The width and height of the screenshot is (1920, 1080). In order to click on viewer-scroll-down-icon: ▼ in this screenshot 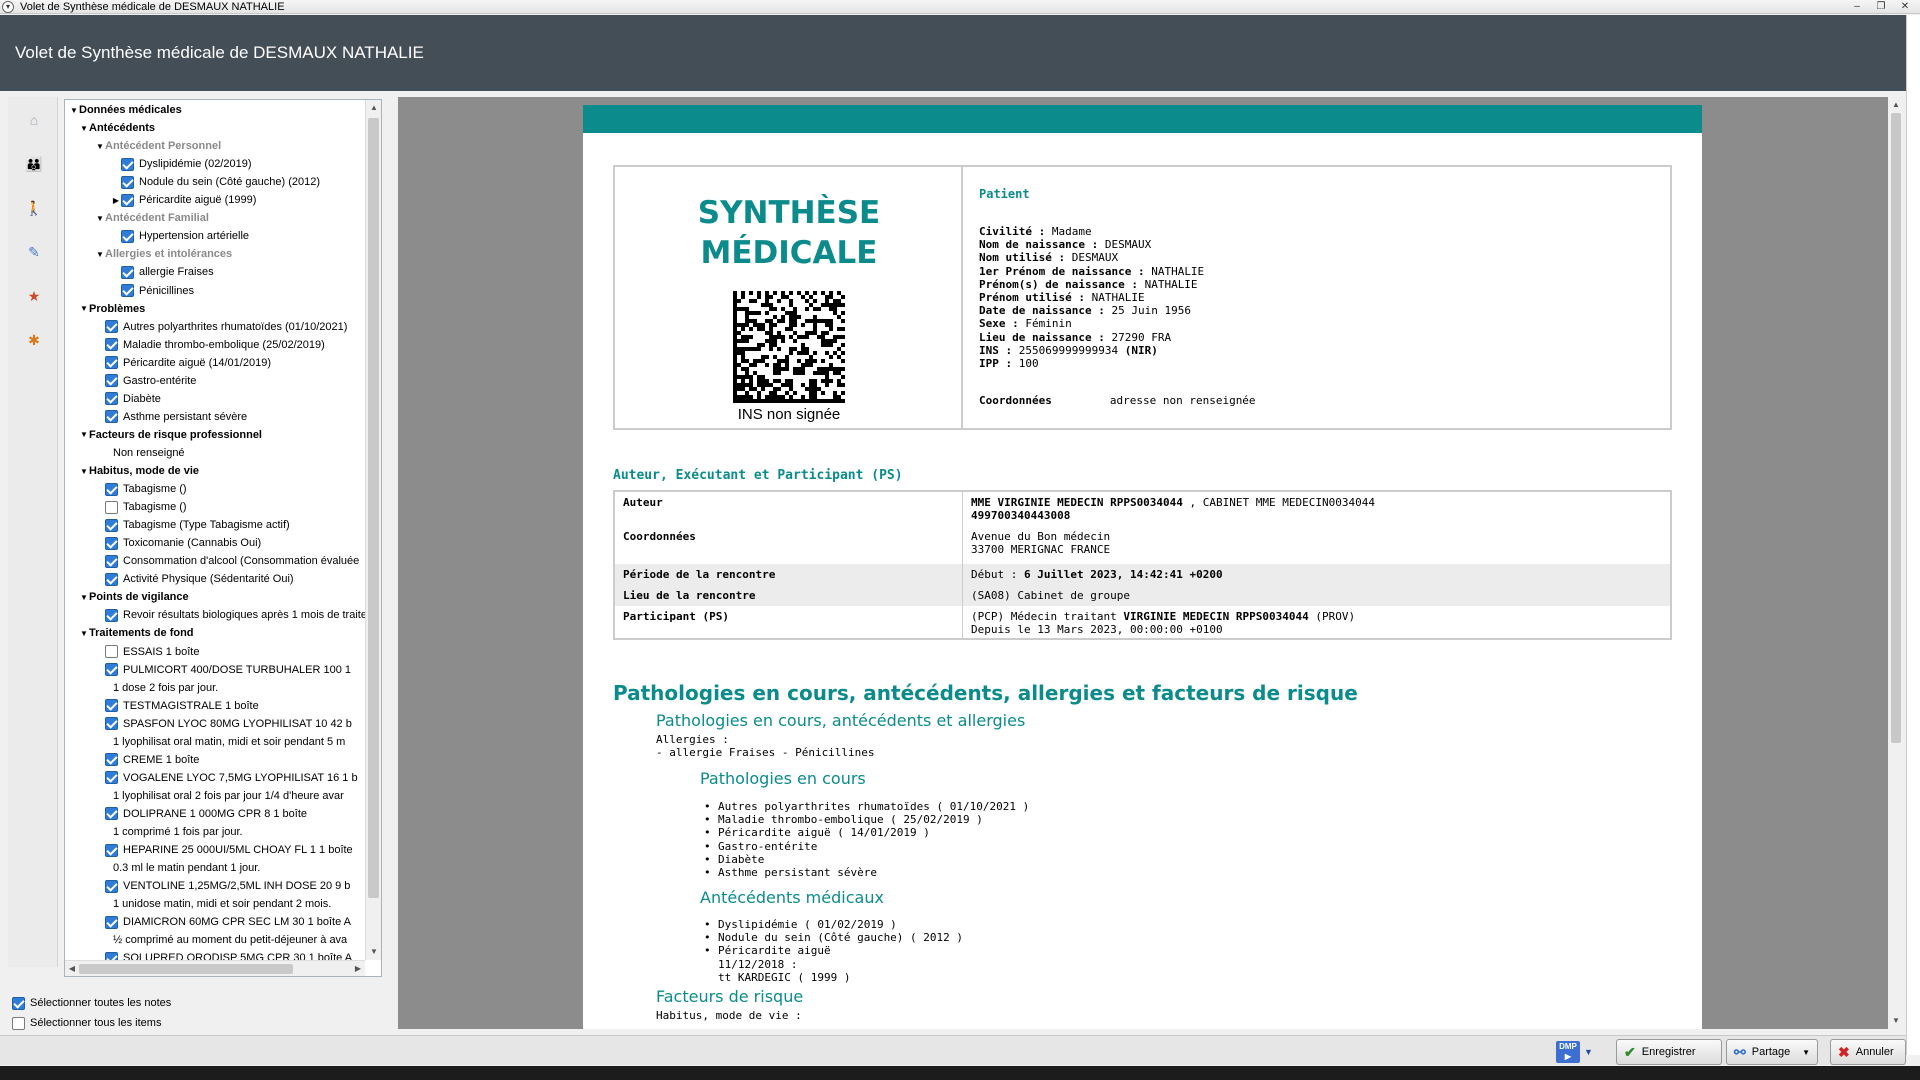, I will do `click(1896, 1021)`.